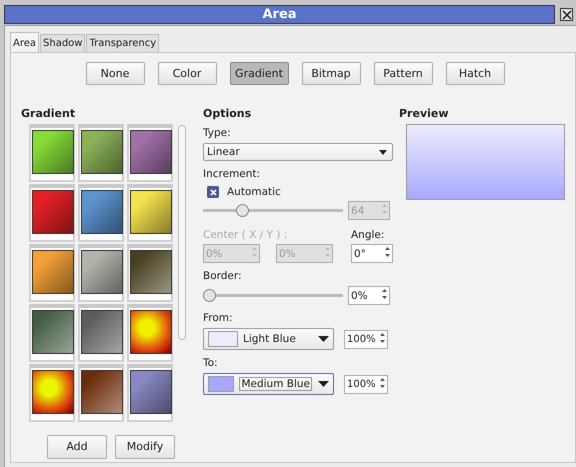  What do you see at coordinates (232, 174) in the screenshot?
I see `field-label: Increment:` at bounding box center [232, 174].